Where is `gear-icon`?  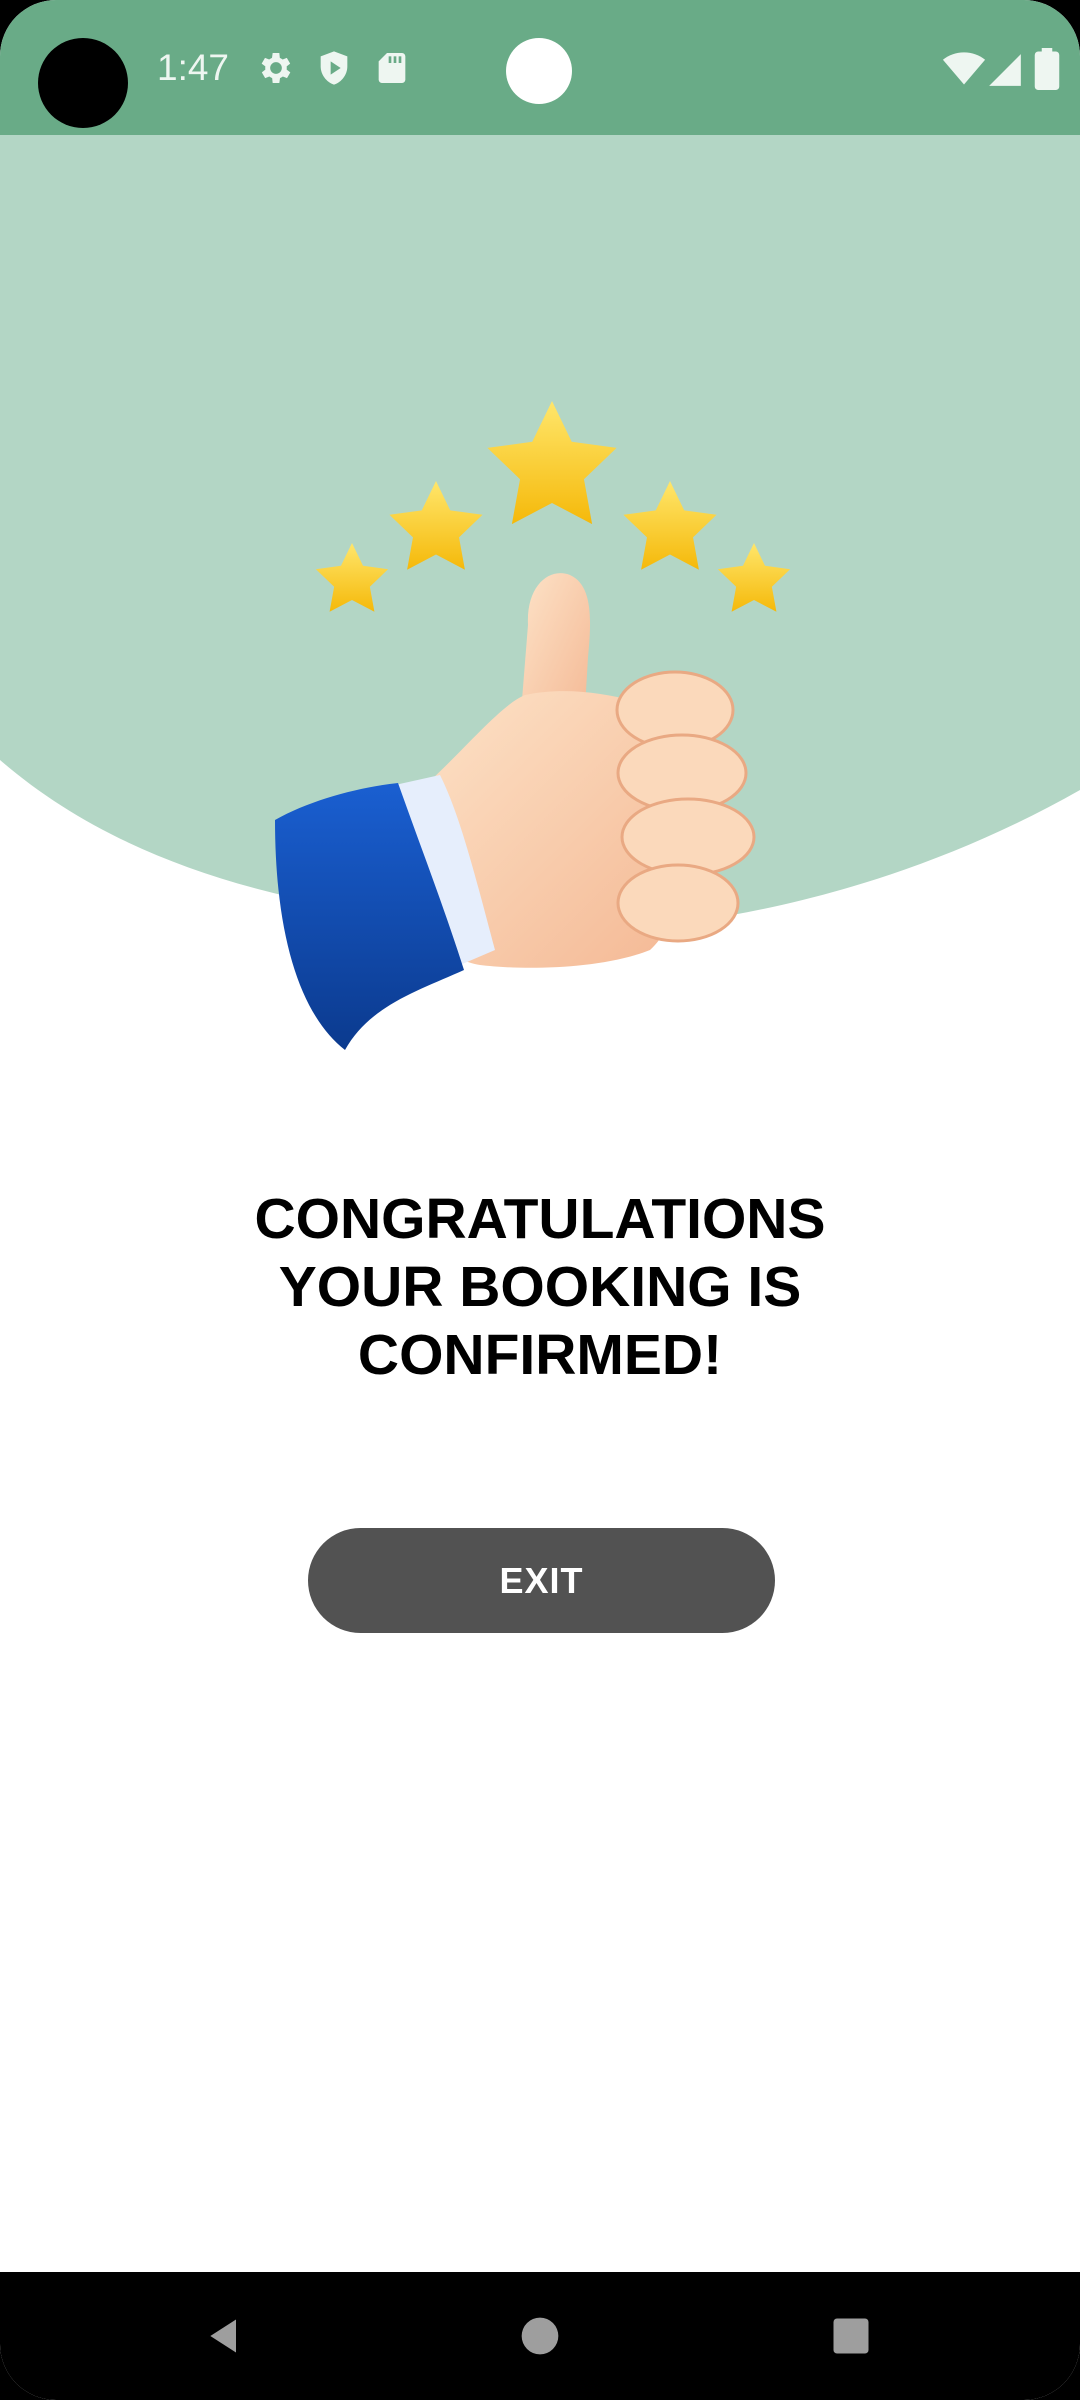
gear-icon is located at coordinates (276, 68).